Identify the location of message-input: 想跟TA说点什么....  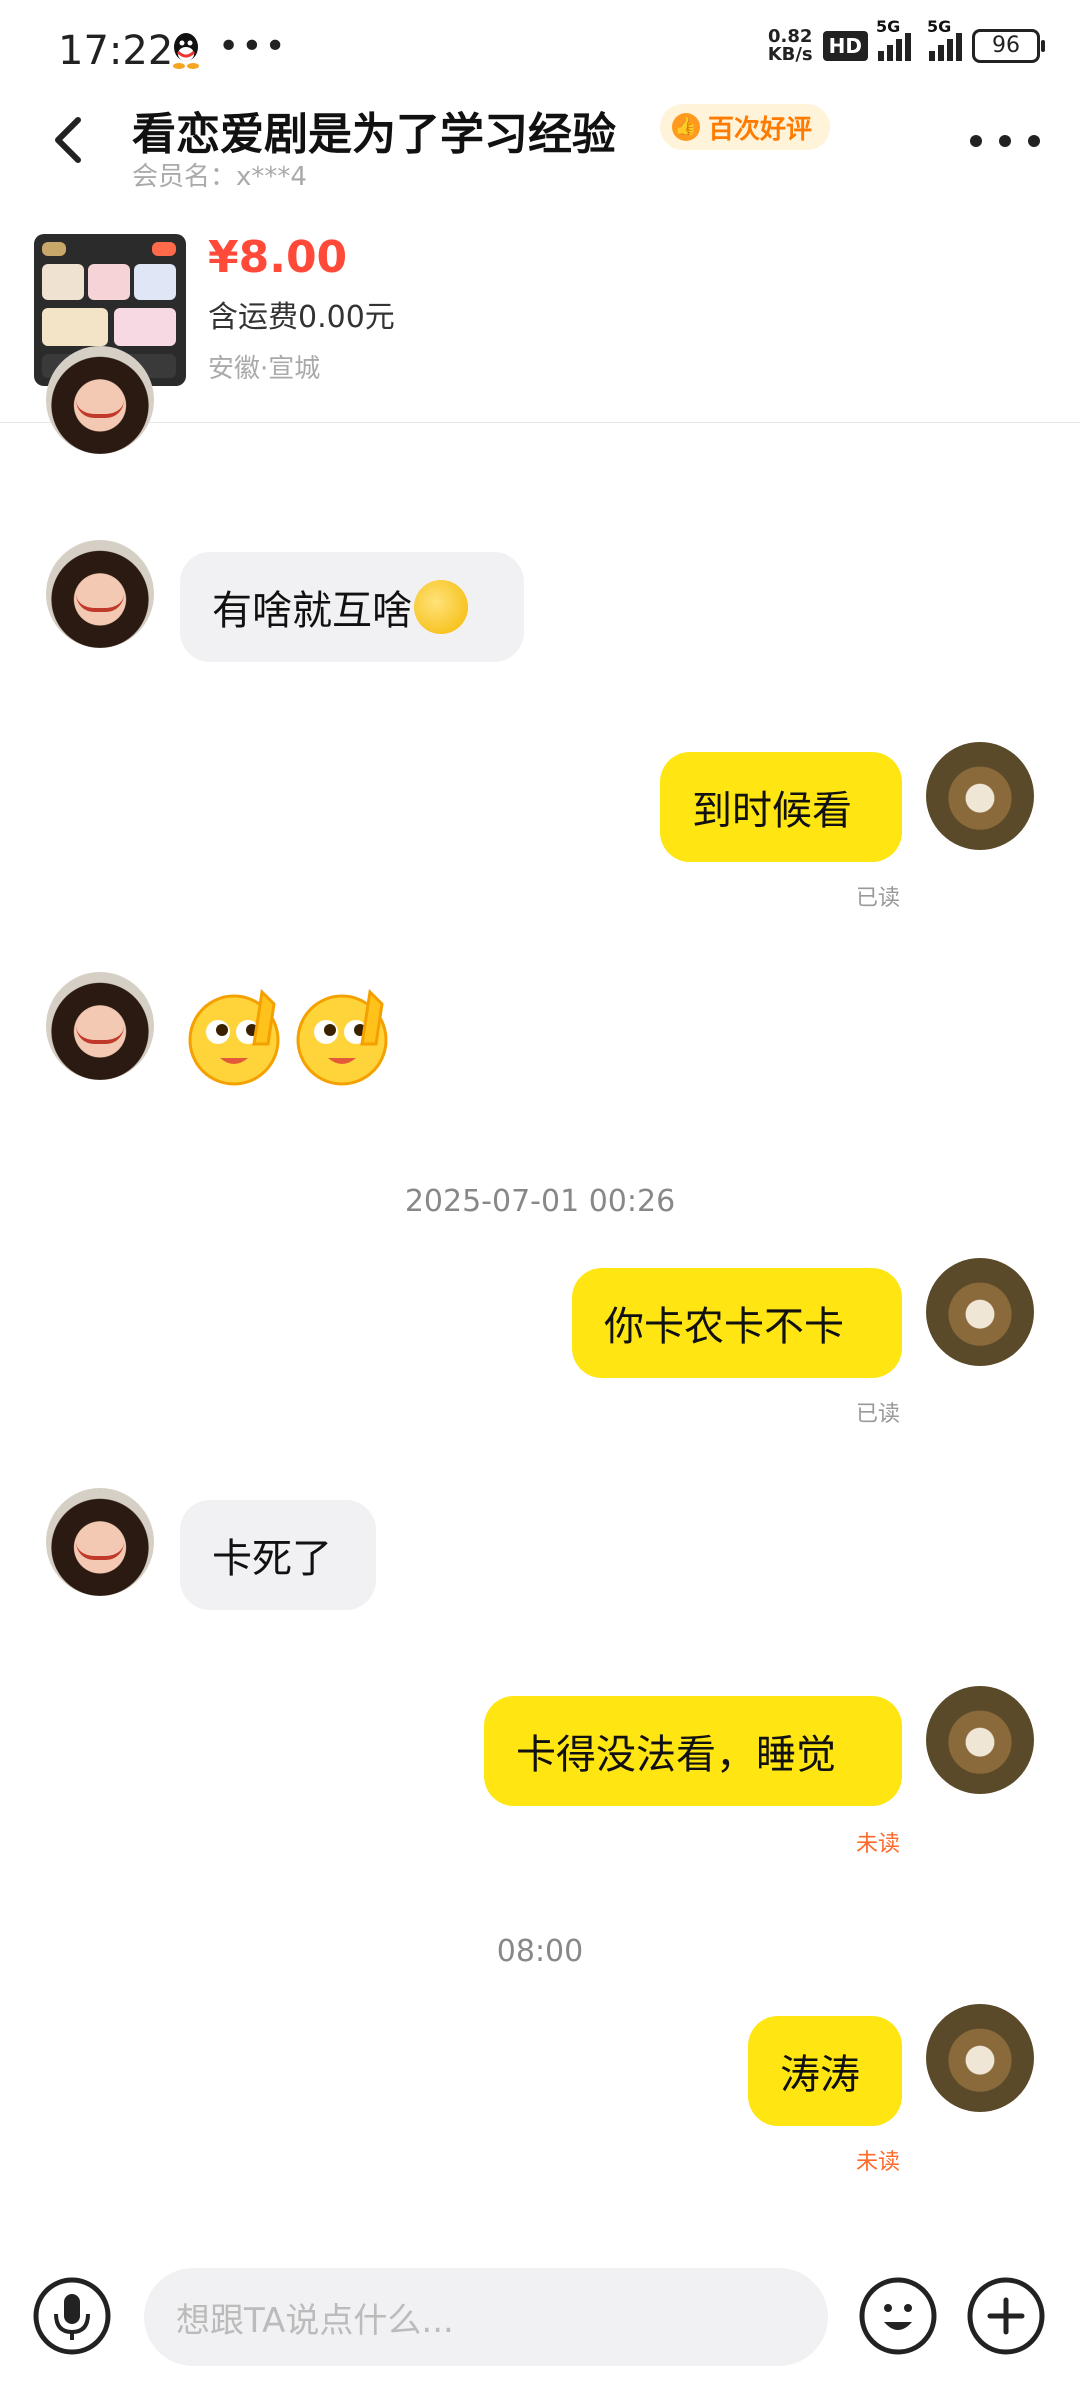
(486, 2317).